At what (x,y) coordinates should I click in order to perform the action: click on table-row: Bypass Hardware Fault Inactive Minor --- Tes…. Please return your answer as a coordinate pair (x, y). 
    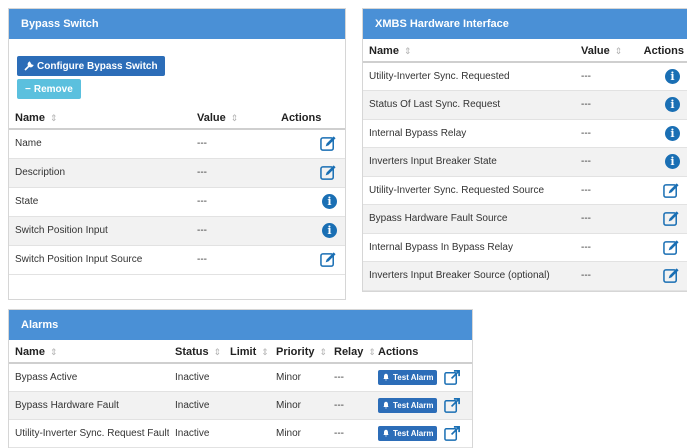
    Looking at the image, I should click on (240, 405).